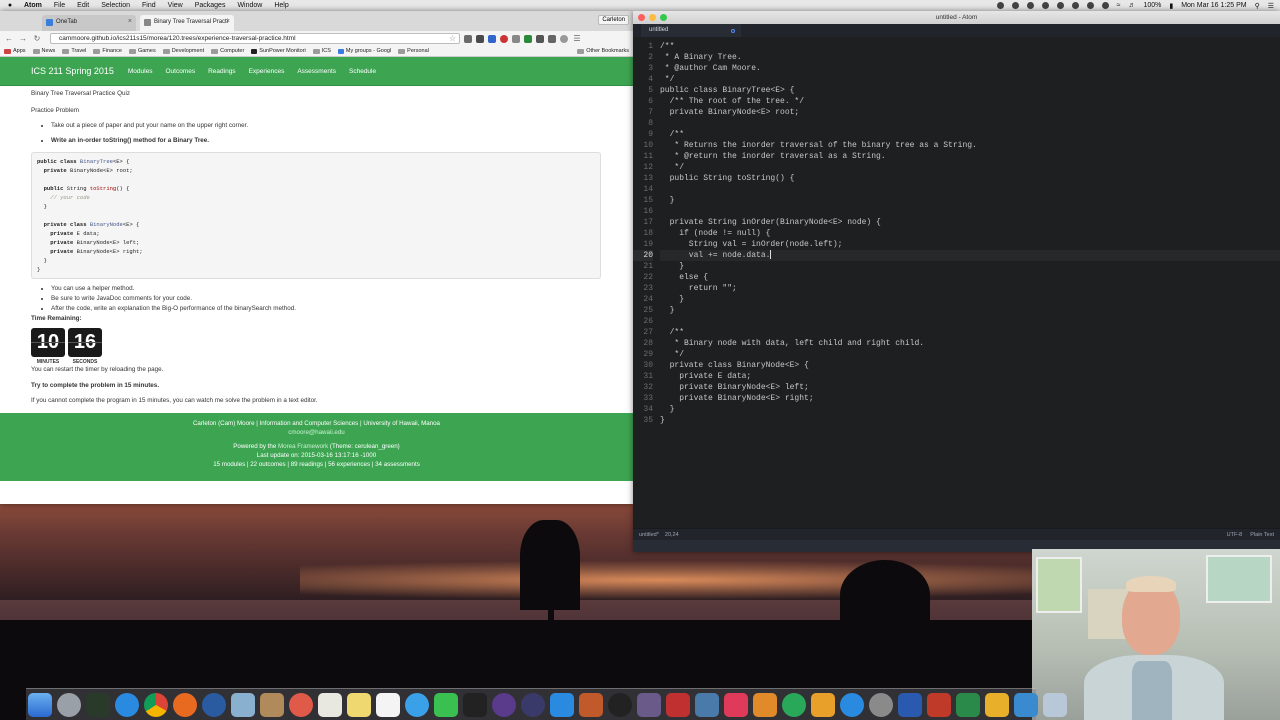 The width and height of the screenshot is (1280, 720). Describe the element at coordinates (214, 704) in the screenshot. I see `thunderbird-icon` at that location.